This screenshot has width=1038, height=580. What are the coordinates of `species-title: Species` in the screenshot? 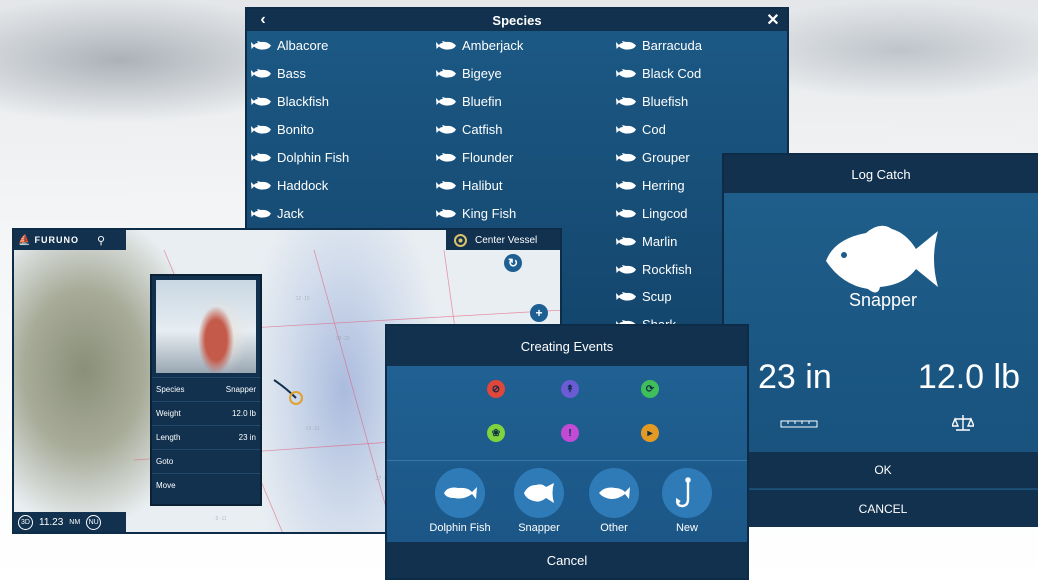 It's located at (517, 20).